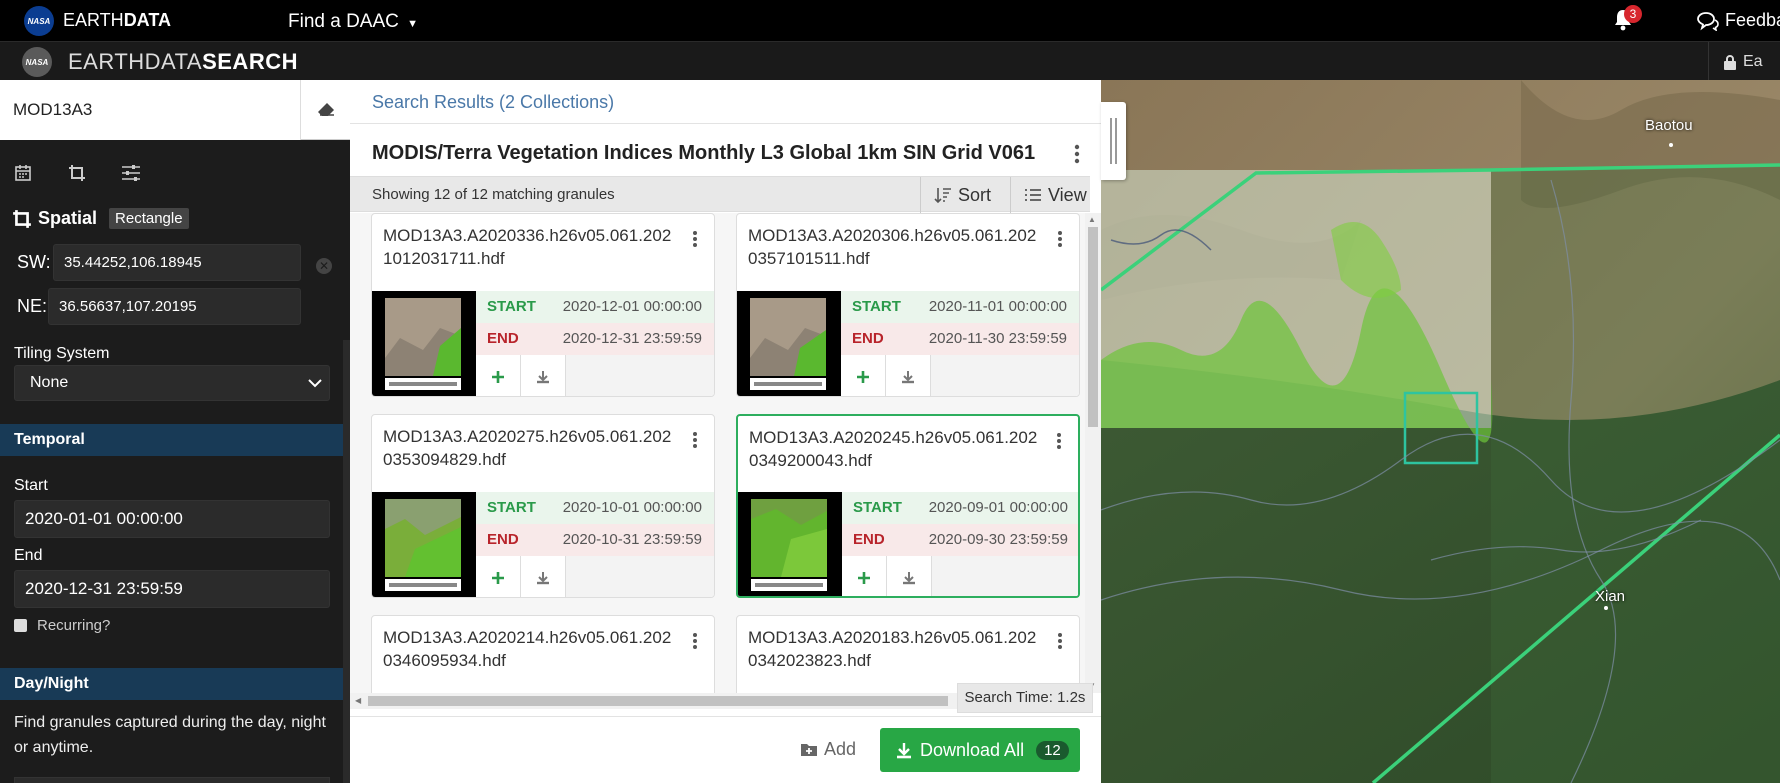  What do you see at coordinates (840, 749) in the screenshot?
I see `add-label: Add` at bounding box center [840, 749].